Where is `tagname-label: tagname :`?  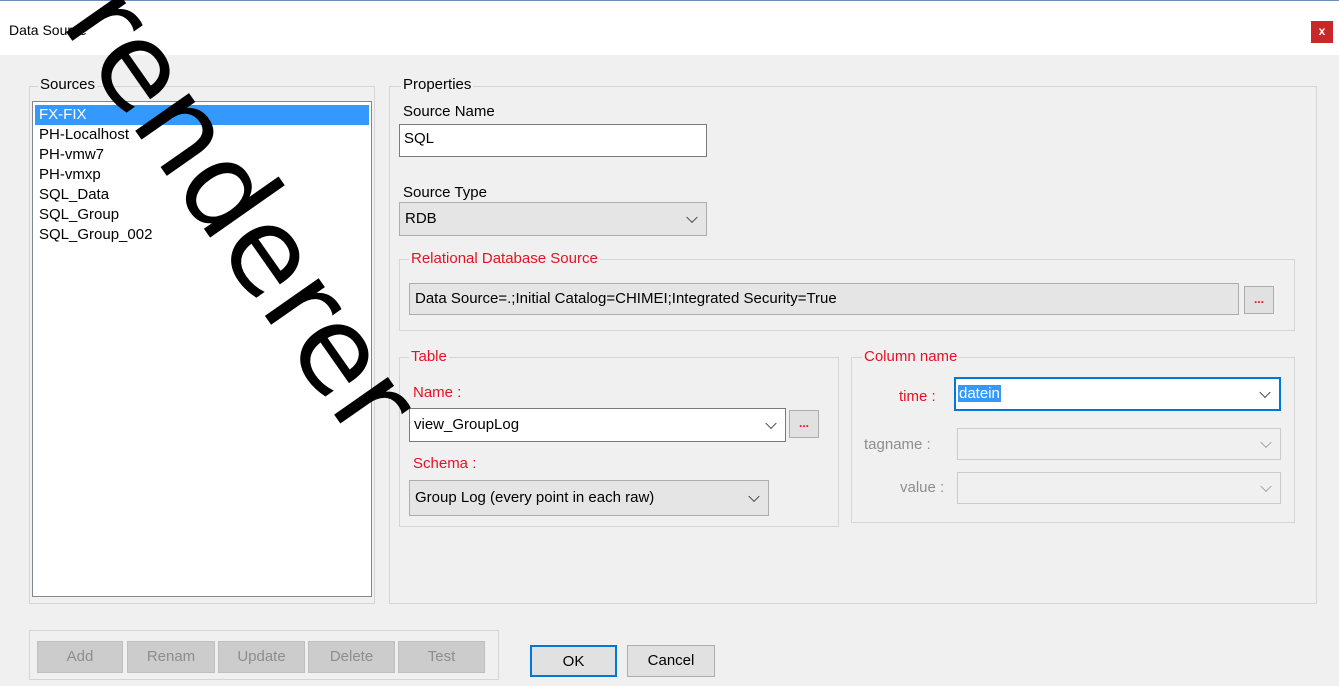 tagname-label: tagname : is located at coordinates (897, 444).